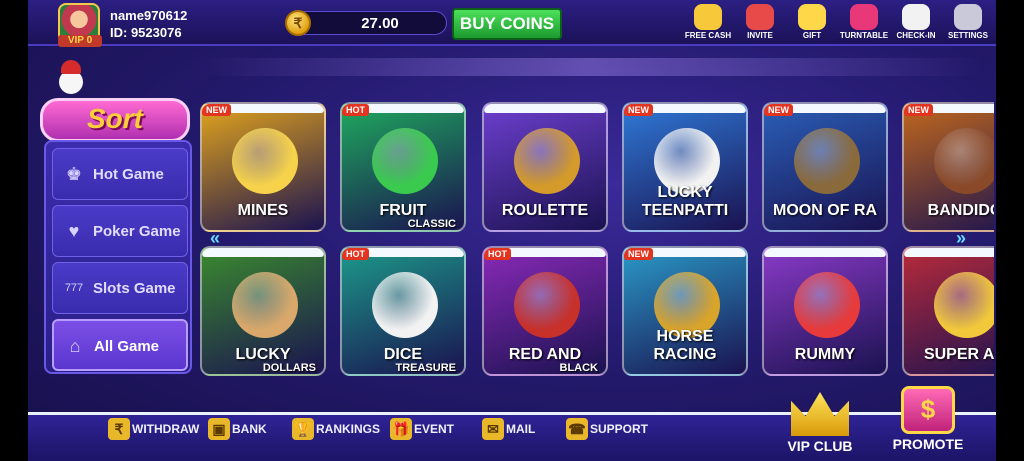  Describe the element at coordinates (960, 210) in the screenshot. I see `game-name: BANDIDO` at that location.